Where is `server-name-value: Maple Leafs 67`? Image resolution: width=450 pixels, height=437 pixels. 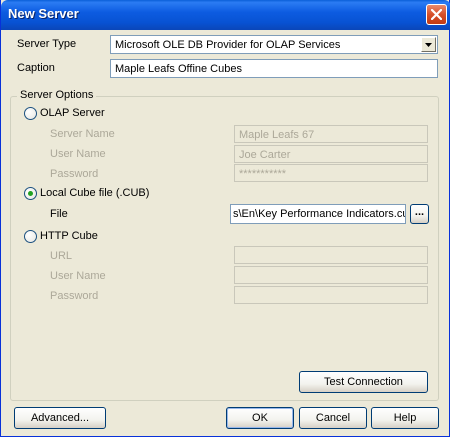 server-name-value: Maple Leafs 67 is located at coordinates (277, 135).